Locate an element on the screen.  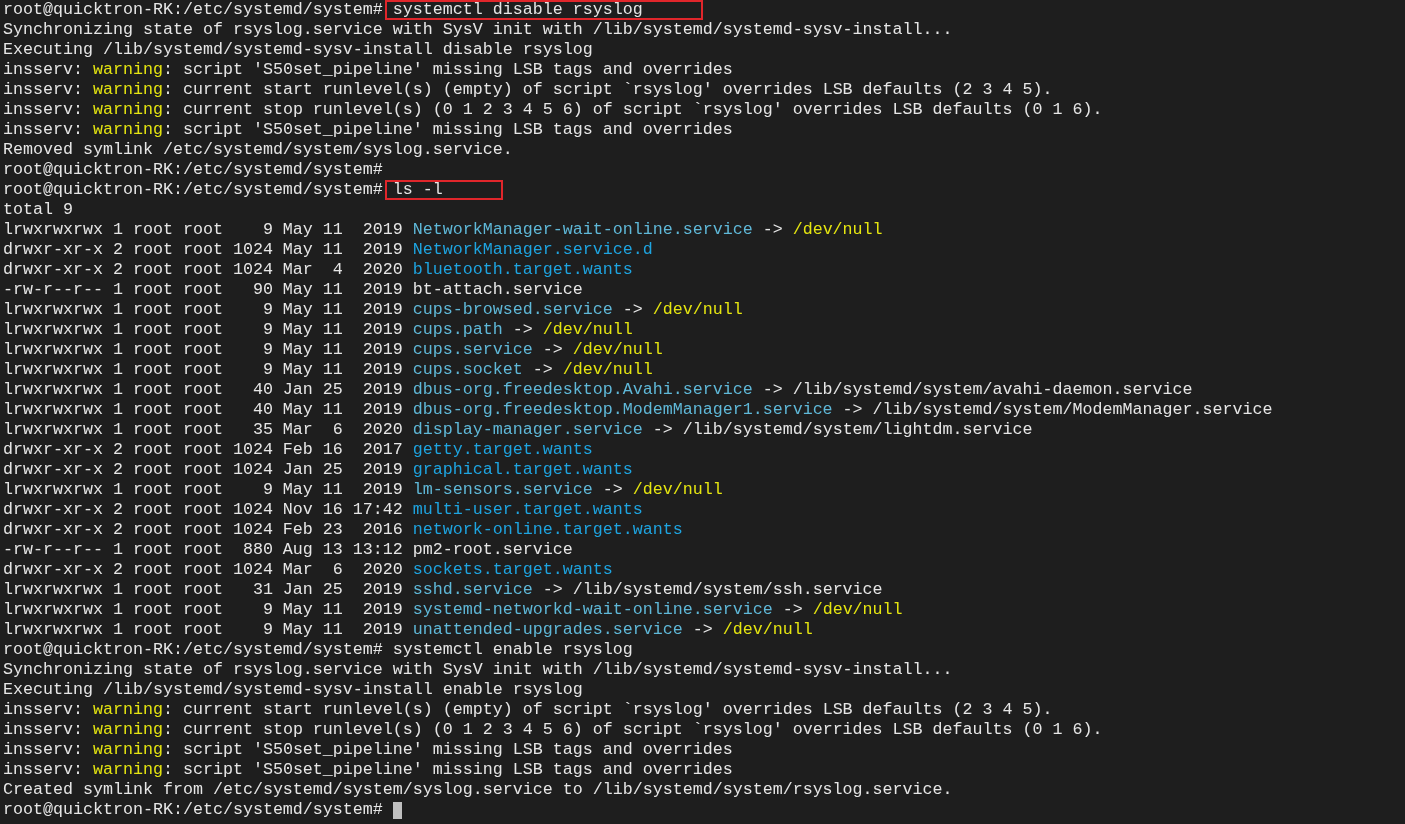
terminal-line: lrwxrwxrwx 1 root root 35 Mar 6 2020 display-manager.service -> /lib/systemd/system/lightdm.service is located at coordinates (518, 430).